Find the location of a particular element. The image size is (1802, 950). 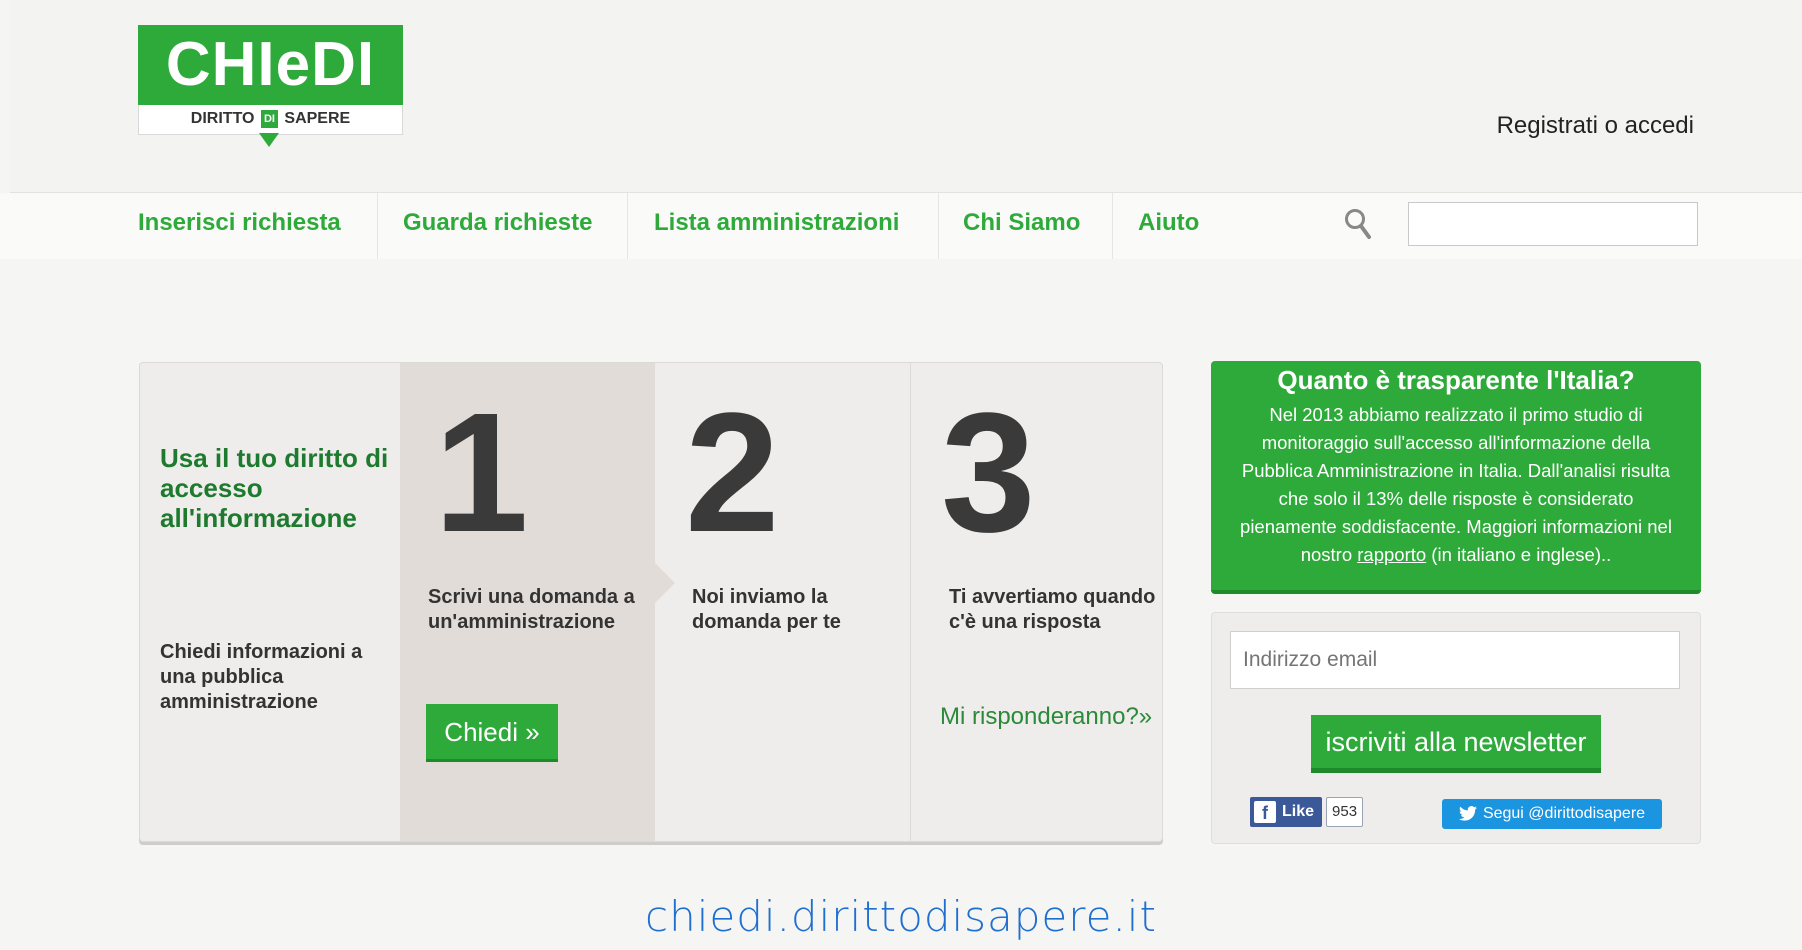

step-1-text: Scrivi una domanda a un'amministrazione is located at coordinates (531, 609).